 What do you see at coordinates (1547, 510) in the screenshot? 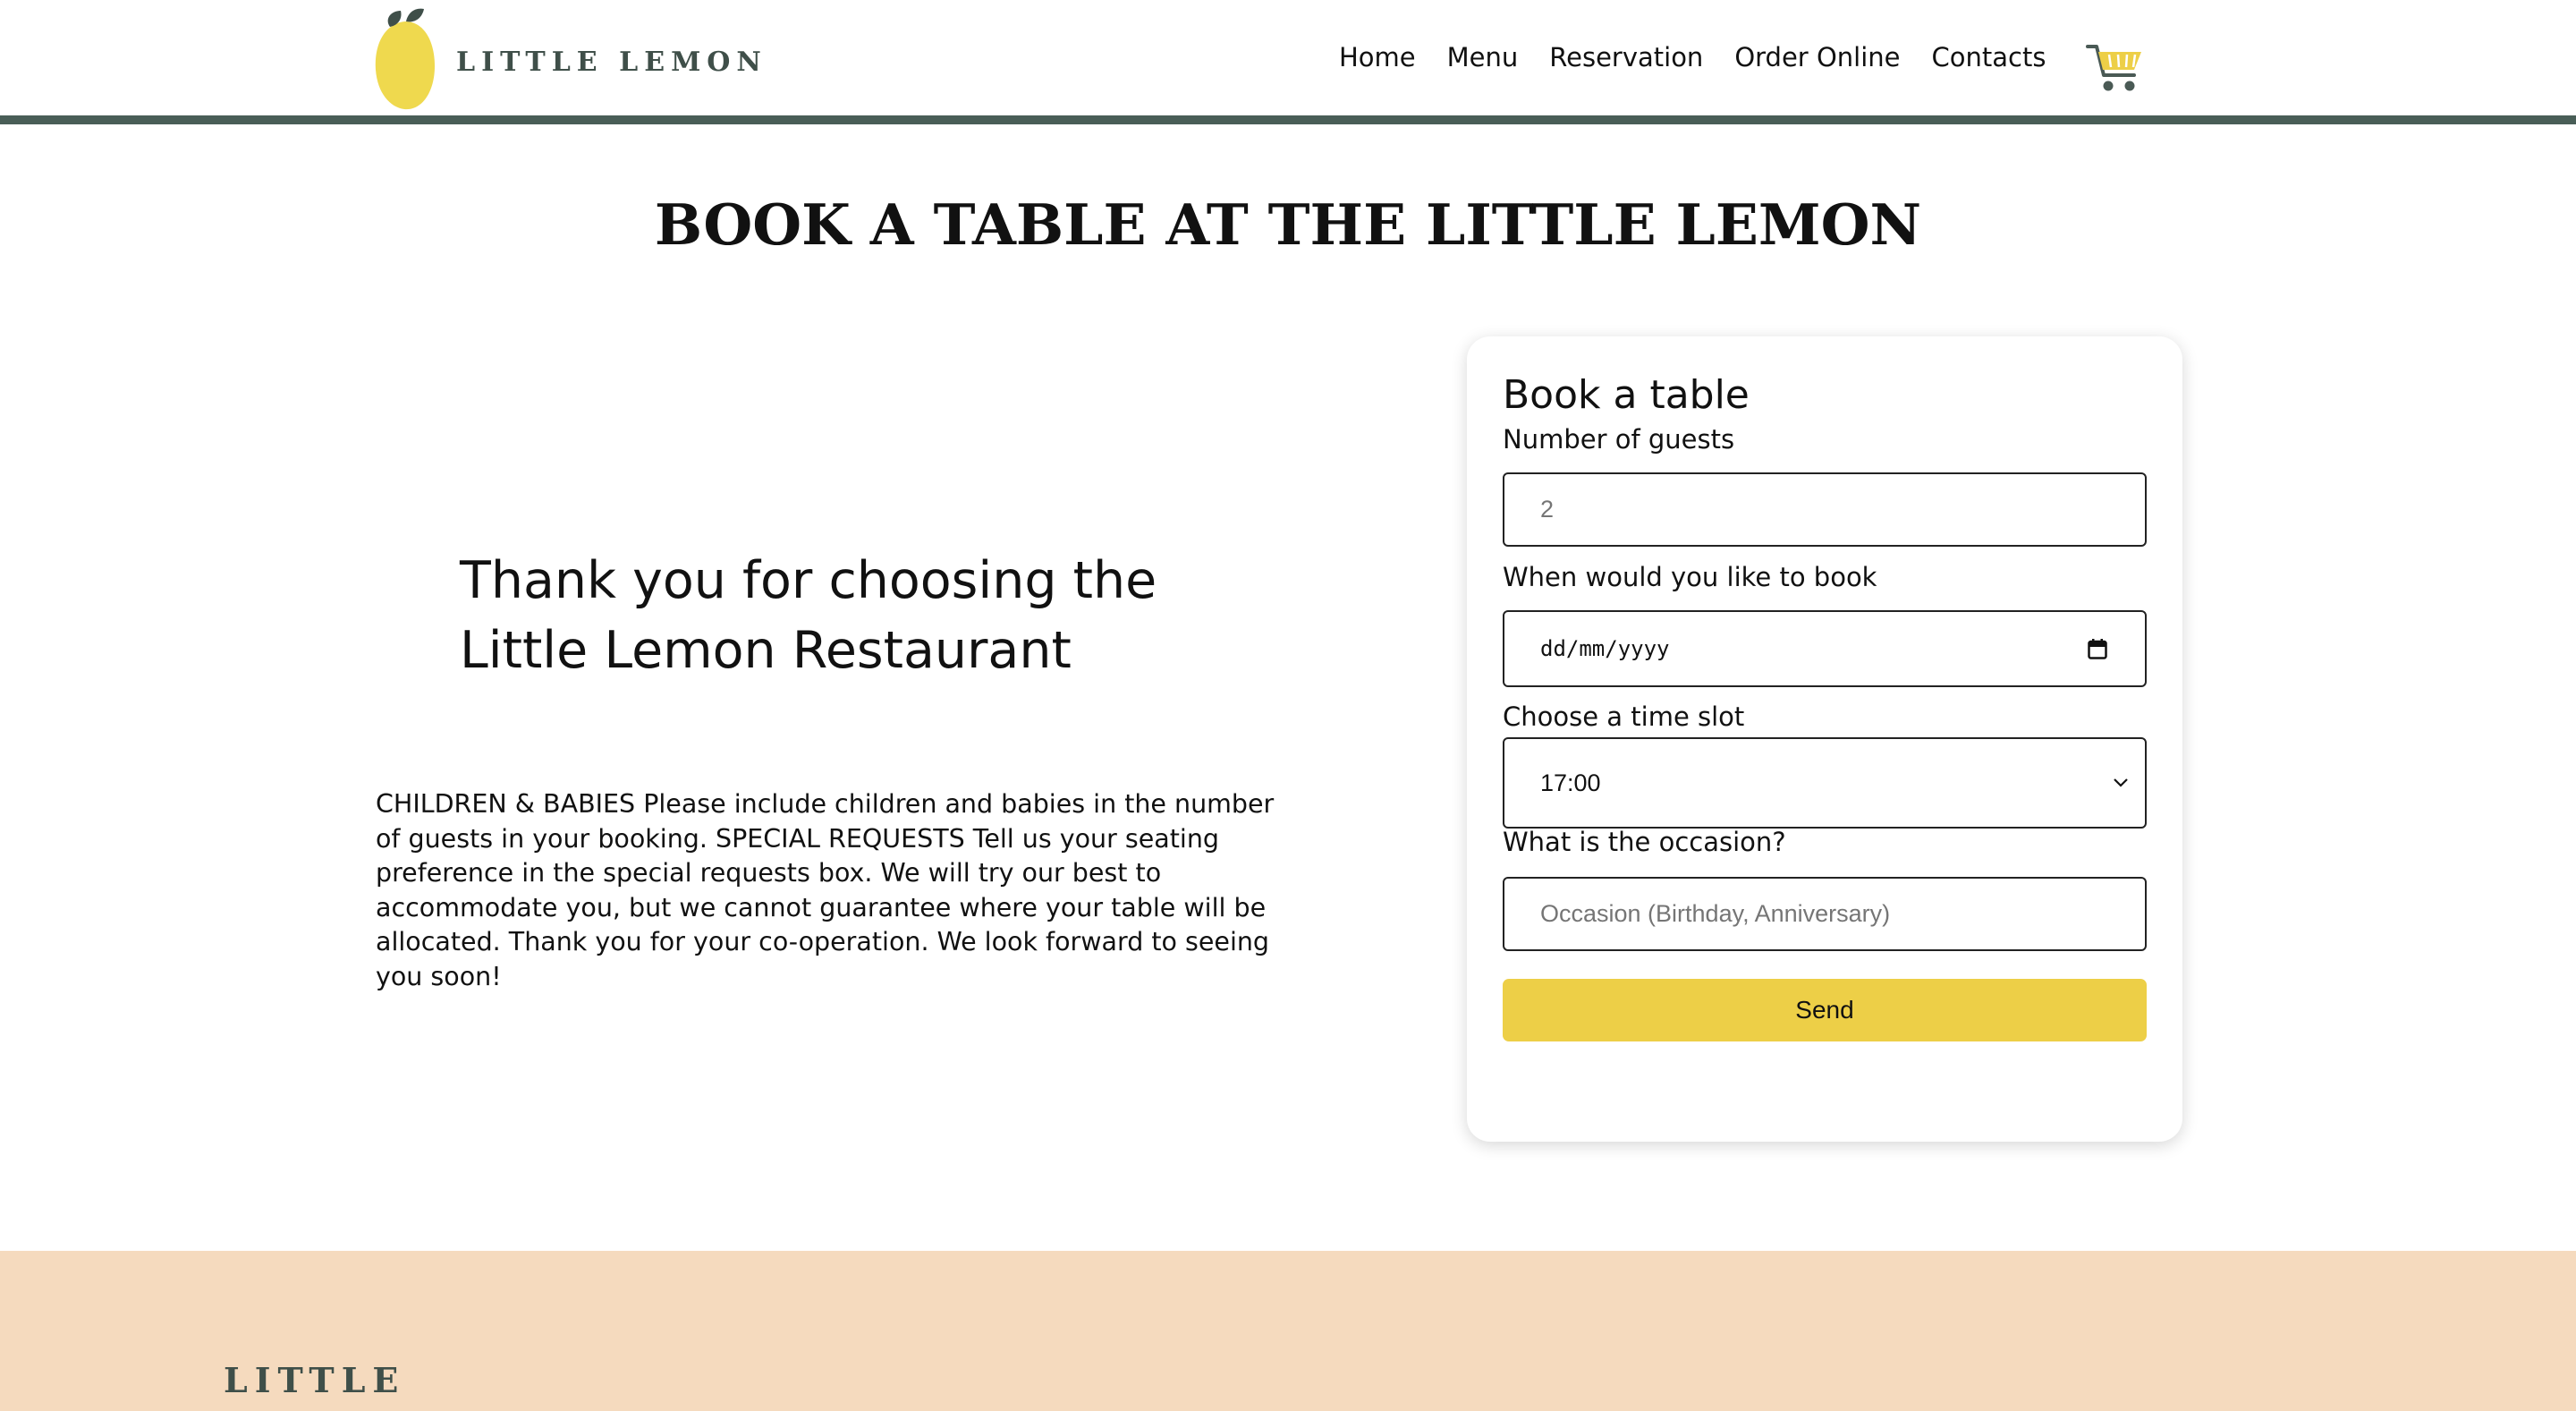
I see `guests-placeholder: 2` at bounding box center [1547, 510].